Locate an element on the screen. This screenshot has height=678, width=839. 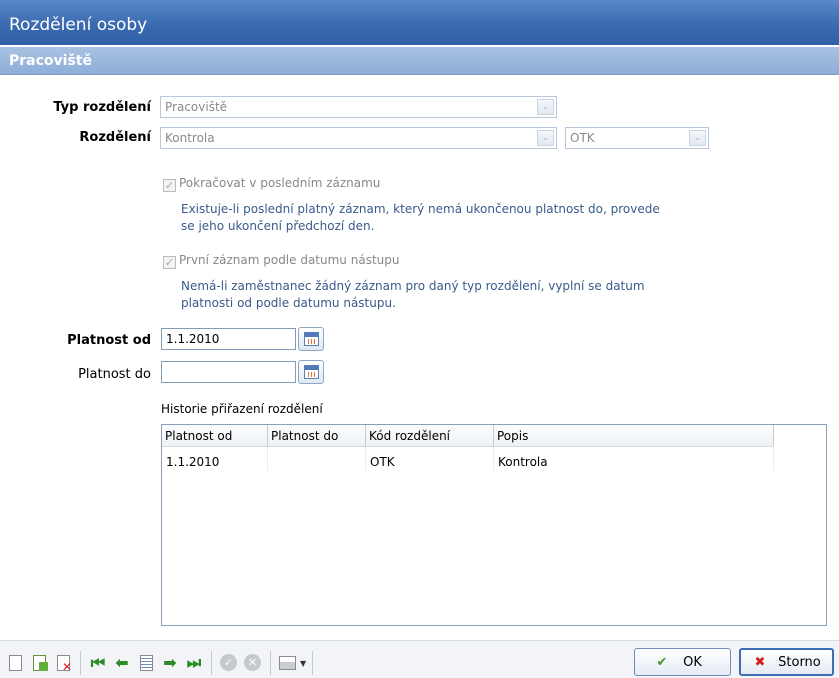
checkmark-icon: ✔ is located at coordinates (662, 662).